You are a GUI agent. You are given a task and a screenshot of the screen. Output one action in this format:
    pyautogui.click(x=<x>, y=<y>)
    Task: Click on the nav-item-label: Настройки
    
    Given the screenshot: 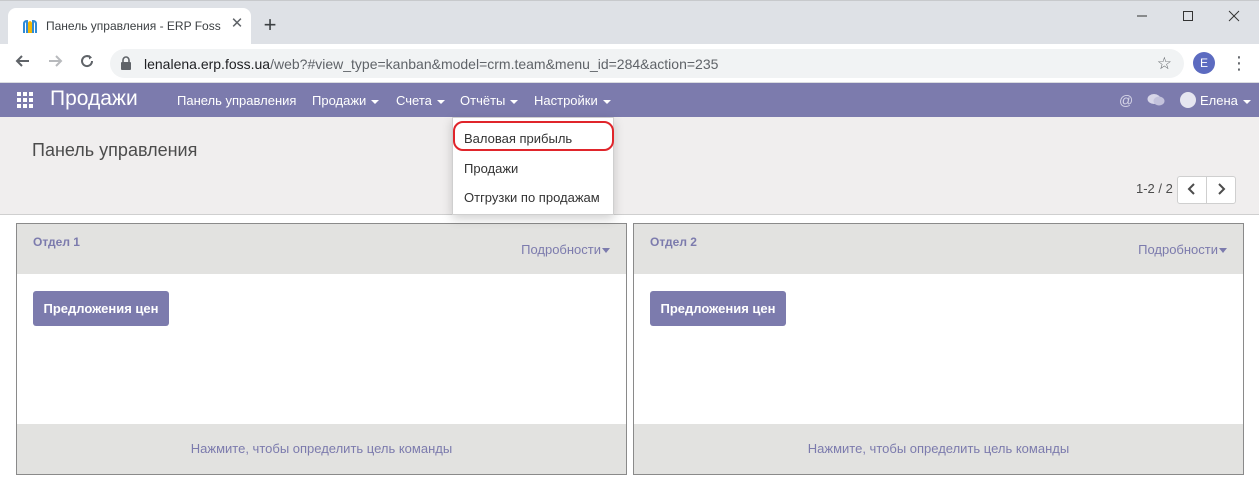 What is the action you would take?
    pyautogui.click(x=566, y=100)
    